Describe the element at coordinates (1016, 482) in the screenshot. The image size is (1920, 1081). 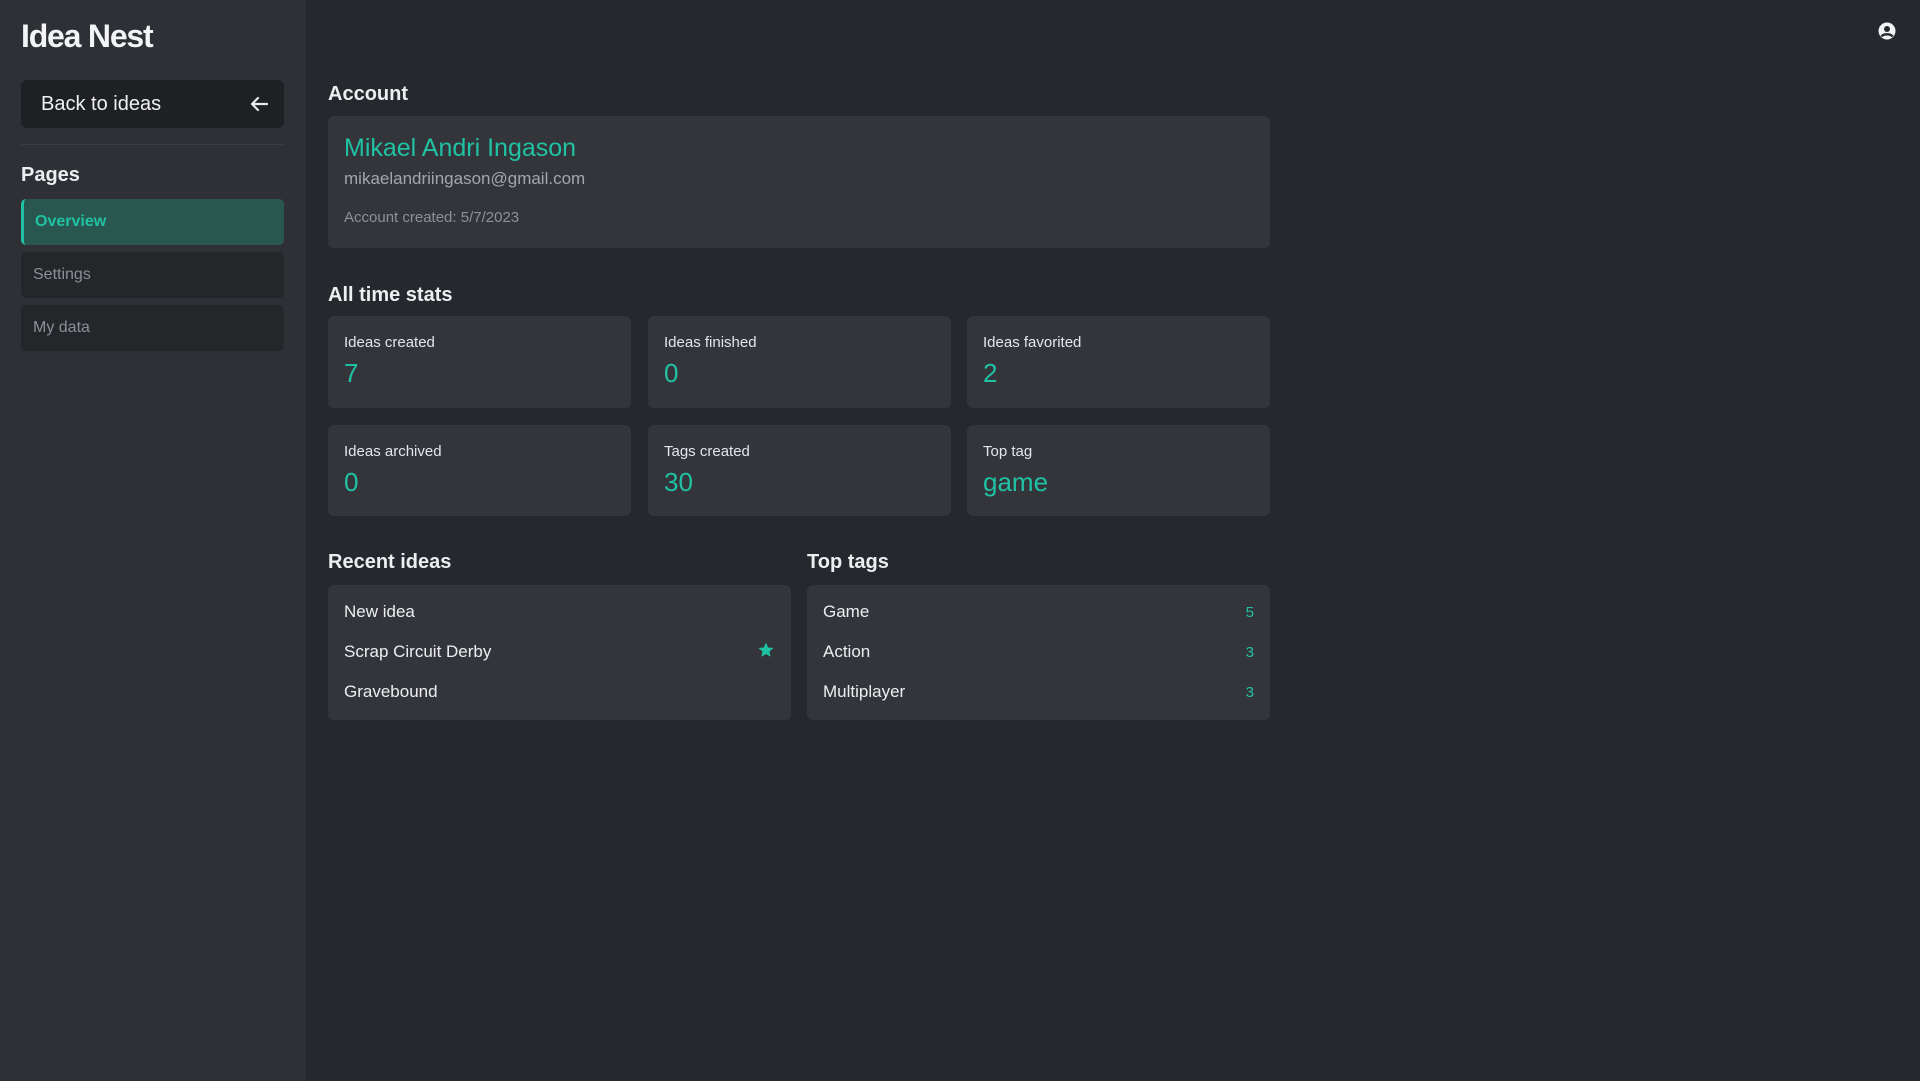
I see `stat-value: game` at that location.